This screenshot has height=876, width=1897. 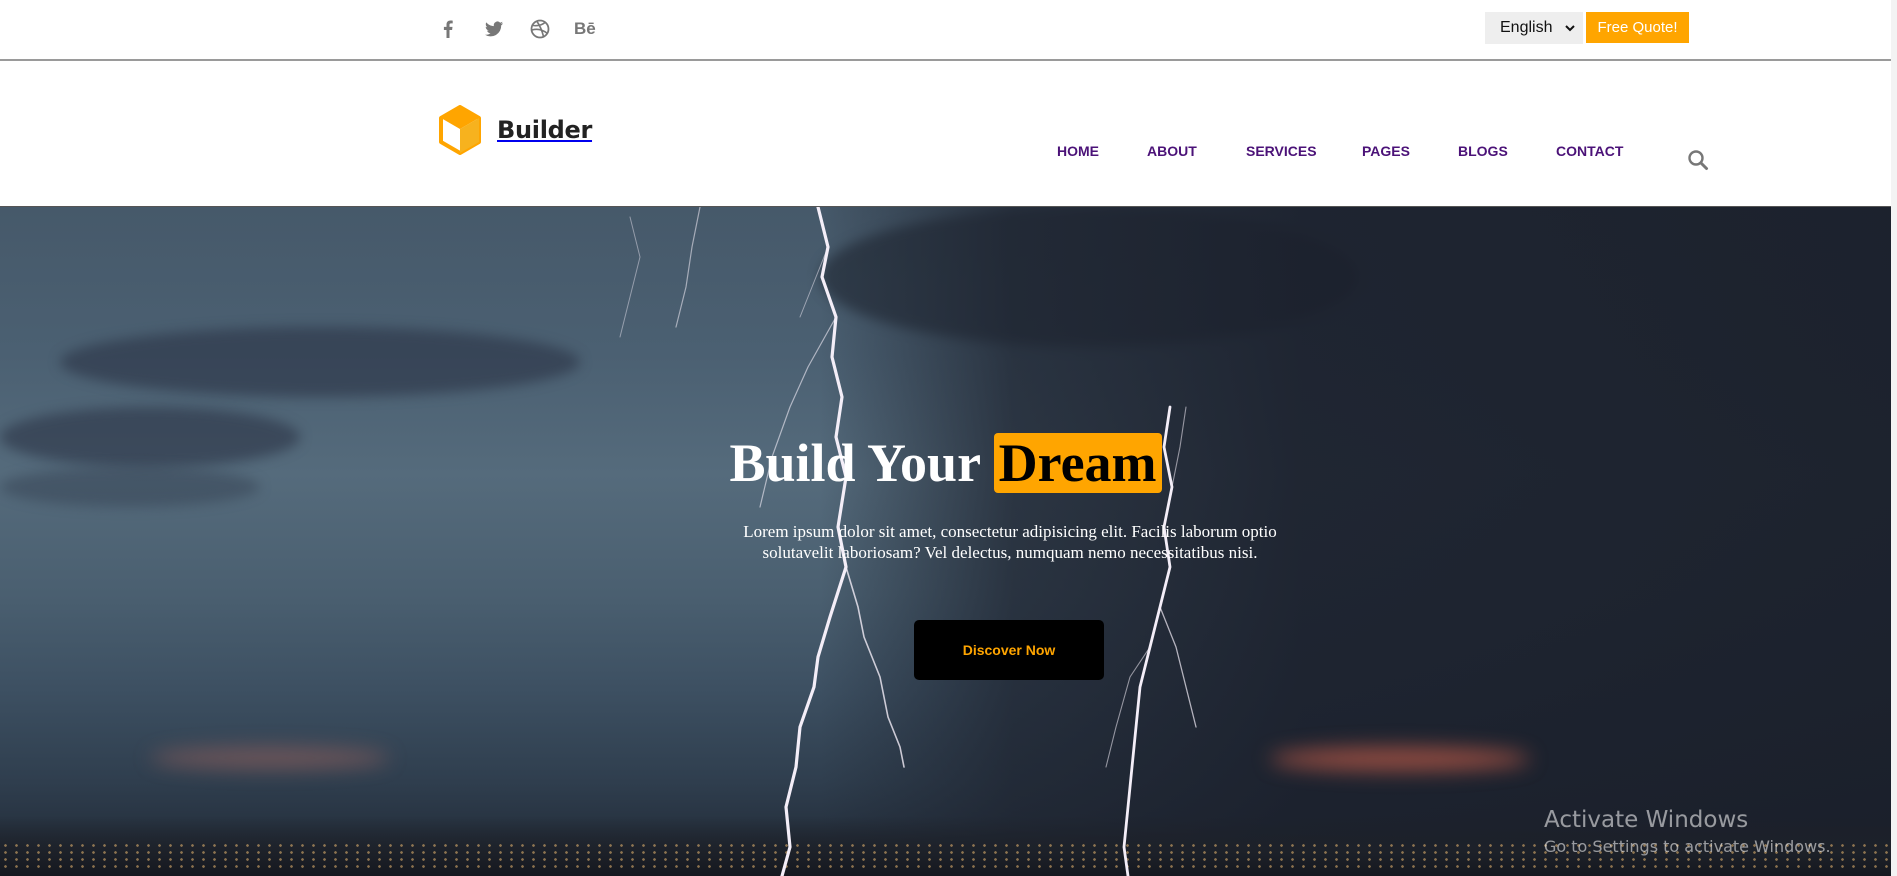 I want to click on language-select: English, so click(x=1534, y=28).